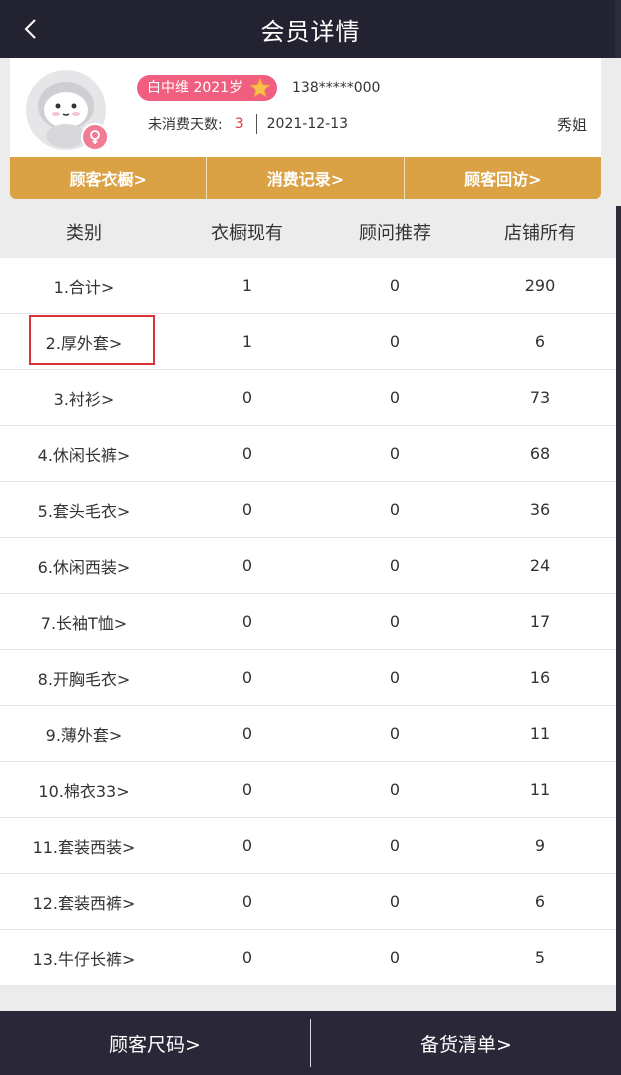  I want to click on table-header: 类别 衣橱现有 顾问推荐 店铺所有, so click(308, 232).